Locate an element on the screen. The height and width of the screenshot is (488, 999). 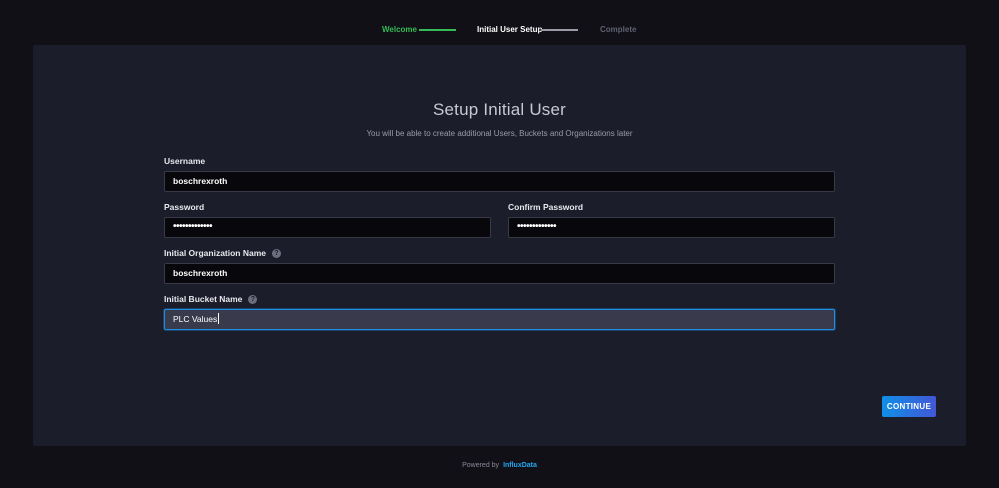
step-initial-user-setup: Initial User Setup is located at coordinates (510, 29).